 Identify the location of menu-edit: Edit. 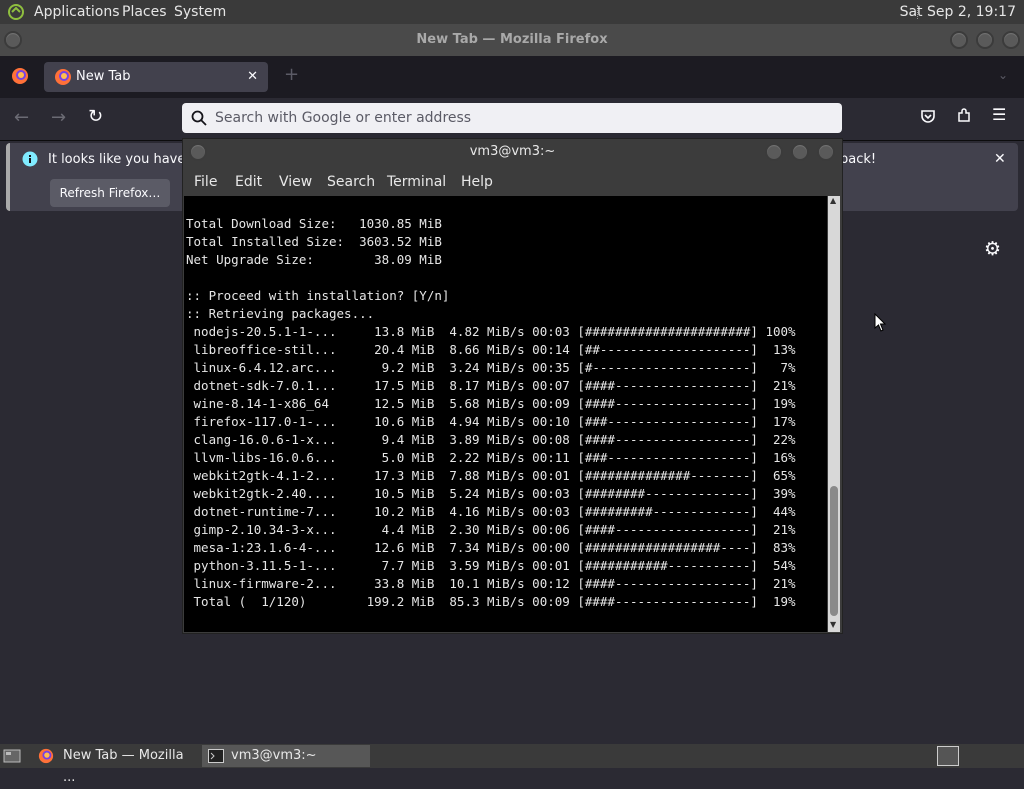
(248, 182).